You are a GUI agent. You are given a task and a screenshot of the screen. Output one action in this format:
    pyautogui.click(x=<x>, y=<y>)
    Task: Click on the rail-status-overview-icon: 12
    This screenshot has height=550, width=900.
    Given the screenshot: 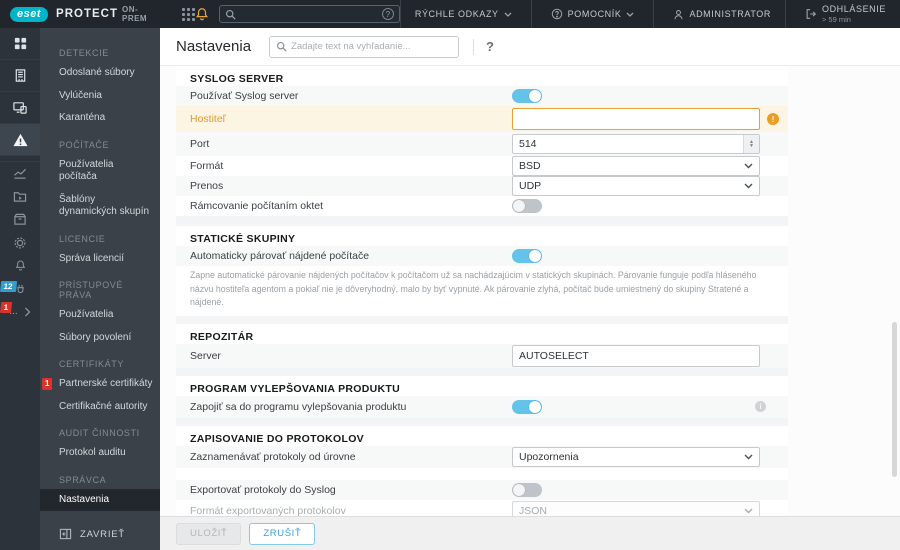 What is the action you would take?
    pyautogui.click(x=20, y=288)
    